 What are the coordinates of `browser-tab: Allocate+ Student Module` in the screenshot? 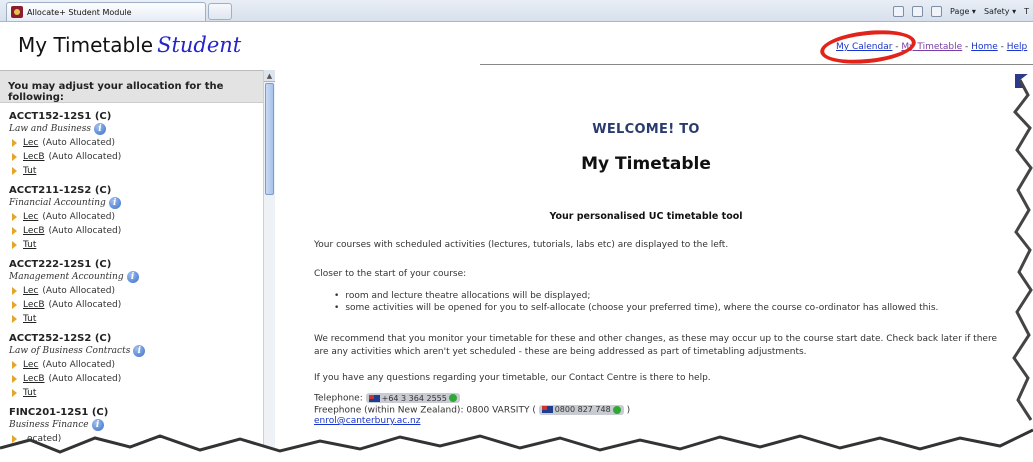 It's located at (106, 11).